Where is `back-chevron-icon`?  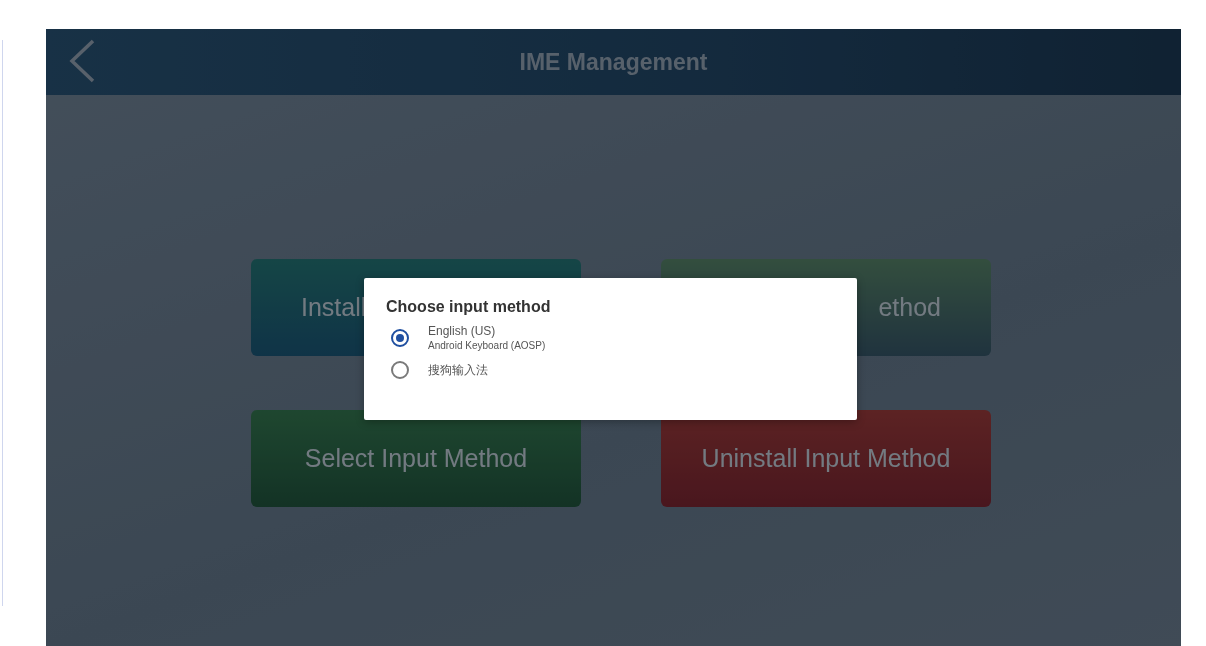 back-chevron-icon is located at coordinates (82, 61).